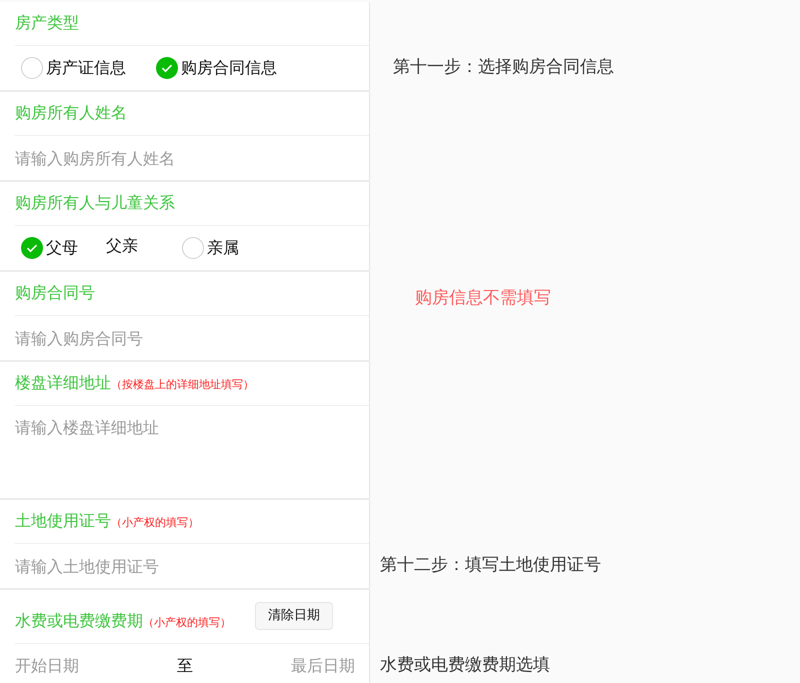  I want to click on text-input: 请输入土地使用证号, so click(184, 566).